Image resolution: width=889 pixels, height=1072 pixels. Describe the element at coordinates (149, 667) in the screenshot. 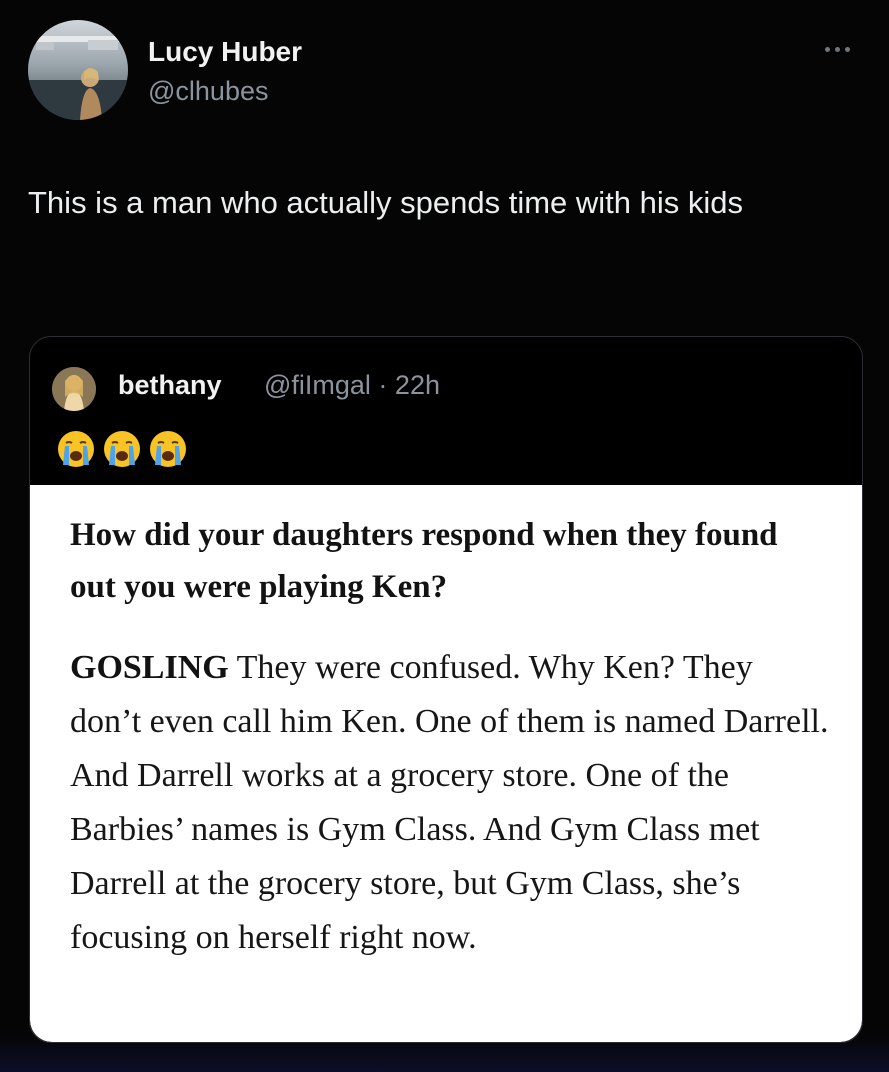

I see `interview-speaker: GOSLING` at that location.